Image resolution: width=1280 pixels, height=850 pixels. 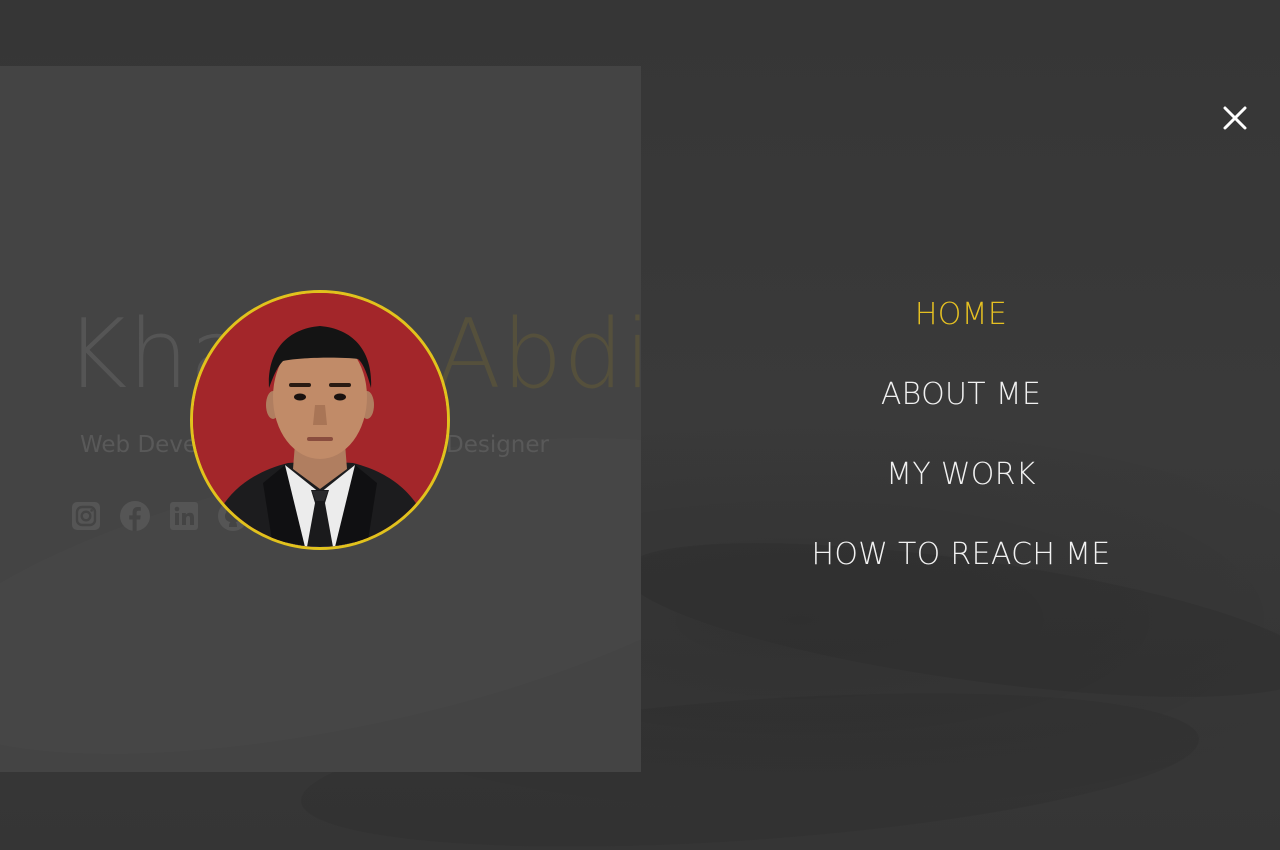 I want to click on menu-item-how-to-reach-me: HOW TO REACH ME, so click(x=961, y=555).